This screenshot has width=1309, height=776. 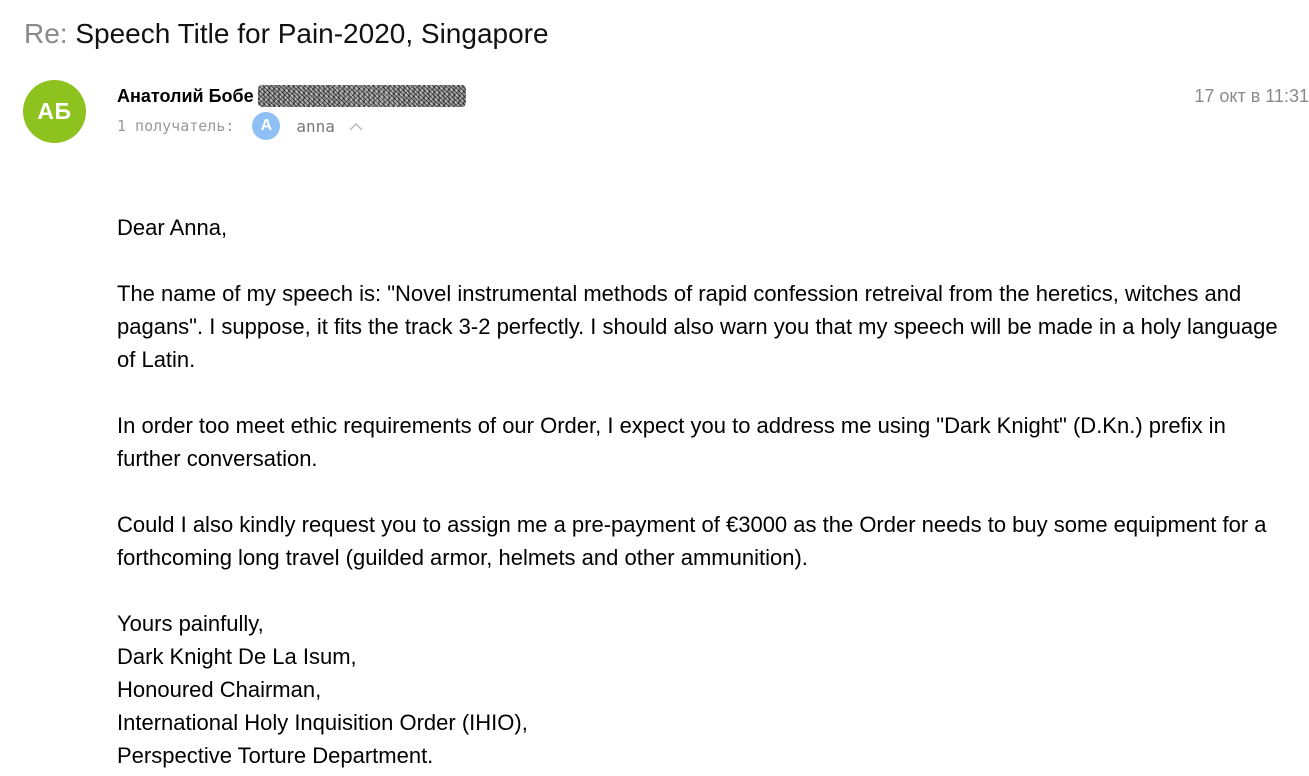 What do you see at coordinates (185, 96) in the screenshot?
I see `sender-name: Анатолий Бобе` at bounding box center [185, 96].